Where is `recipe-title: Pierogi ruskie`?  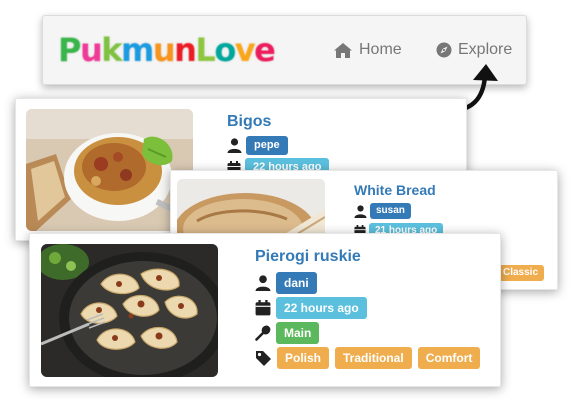 recipe-title: Pierogi ruskie is located at coordinates (308, 257).